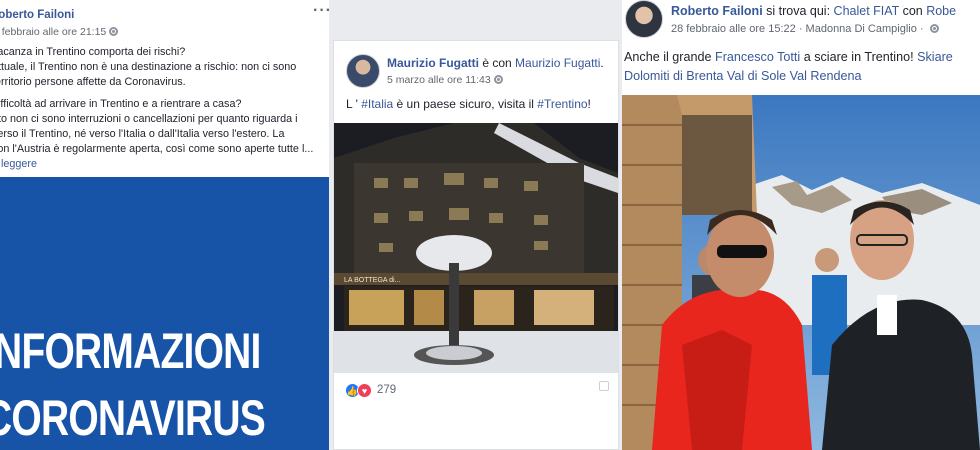 The width and height of the screenshot is (980, 450). Describe the element at coordinates (670, 57) in the screenshot. I see `text-part: Anche il grande` at that location.